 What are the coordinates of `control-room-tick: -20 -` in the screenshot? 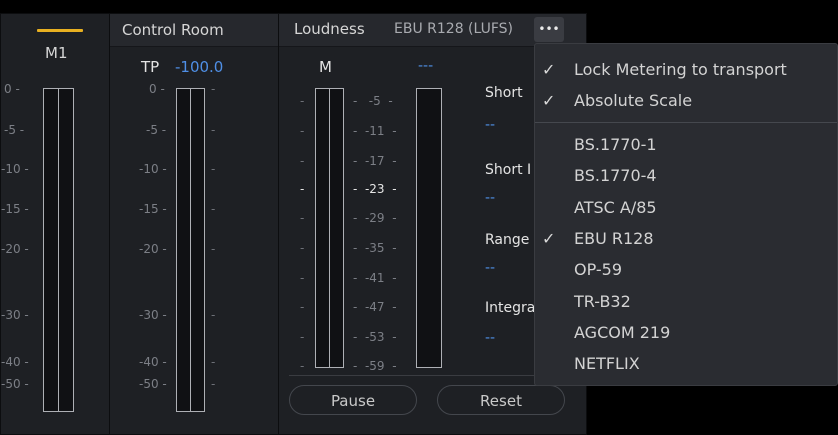 It's located at (153, 249).